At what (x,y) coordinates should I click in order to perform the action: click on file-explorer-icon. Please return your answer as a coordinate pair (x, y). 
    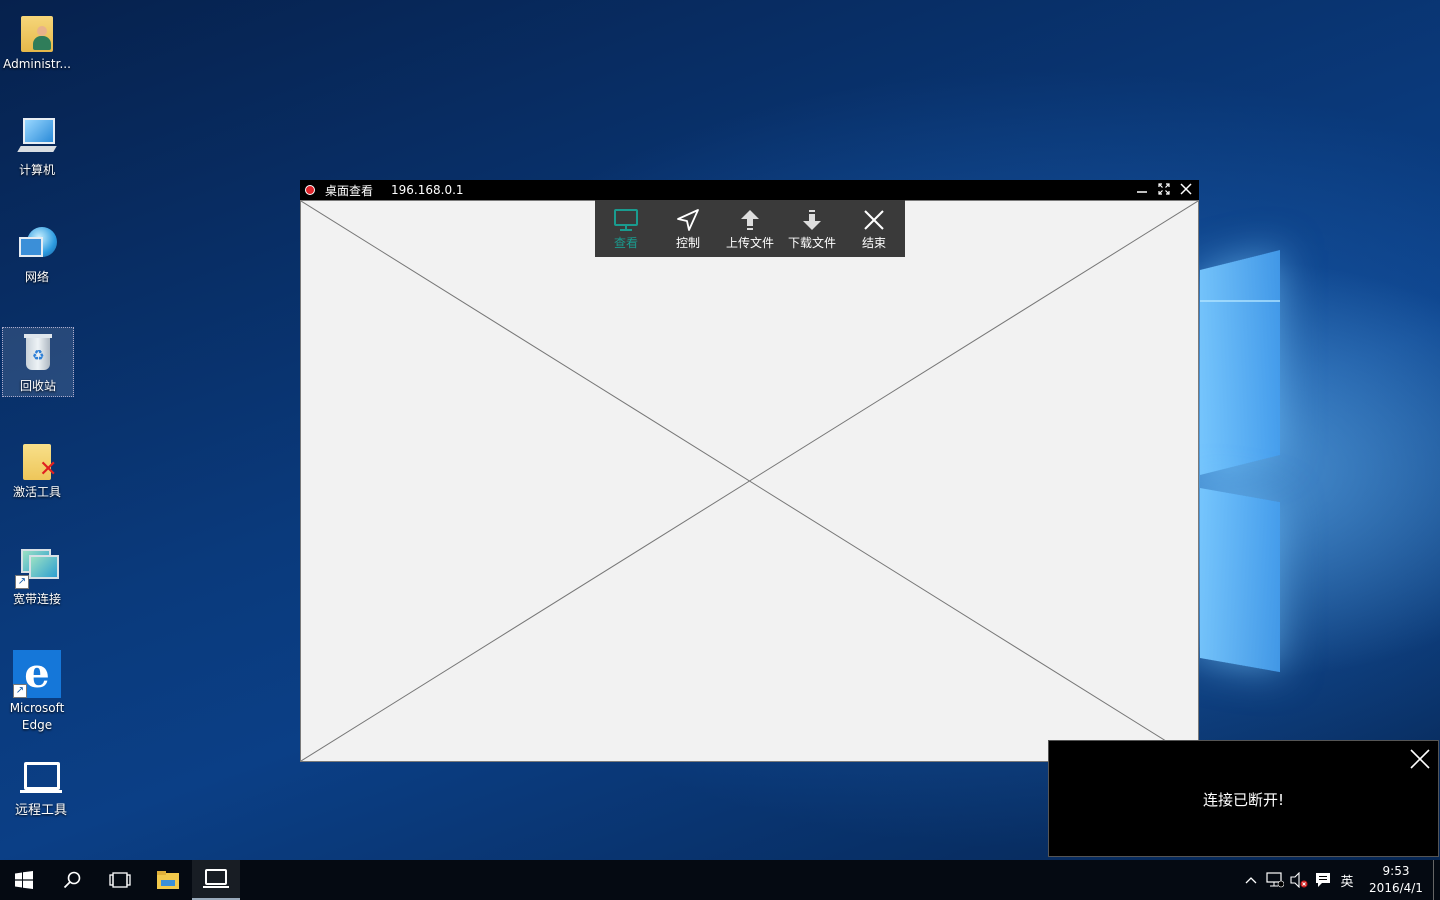
    Looking at the image, I should click on (168, 880).